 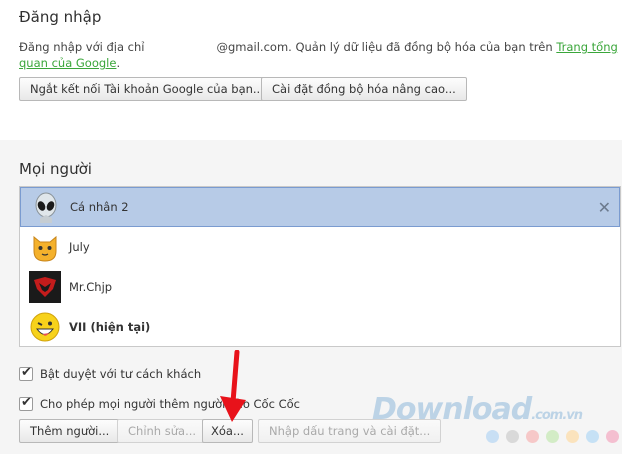 What do you see at coordinates (60, 17) in the screenshot?
I see `signin-title: Đăng nhập` at bounding box center [60, 17].